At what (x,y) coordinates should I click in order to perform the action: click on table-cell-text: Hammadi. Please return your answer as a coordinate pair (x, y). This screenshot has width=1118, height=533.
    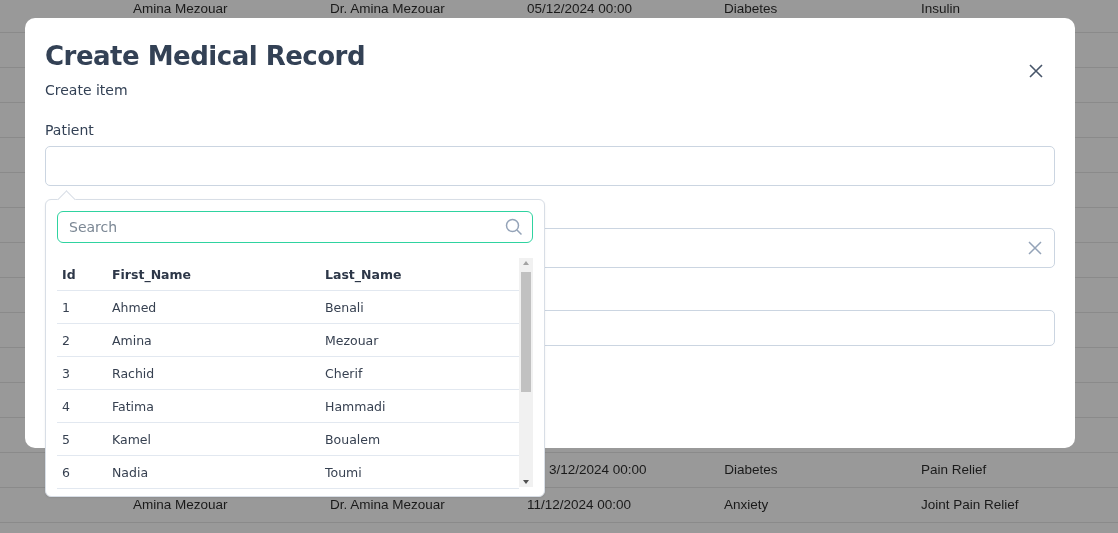
    Looking at the image, I should click on (355, 406).